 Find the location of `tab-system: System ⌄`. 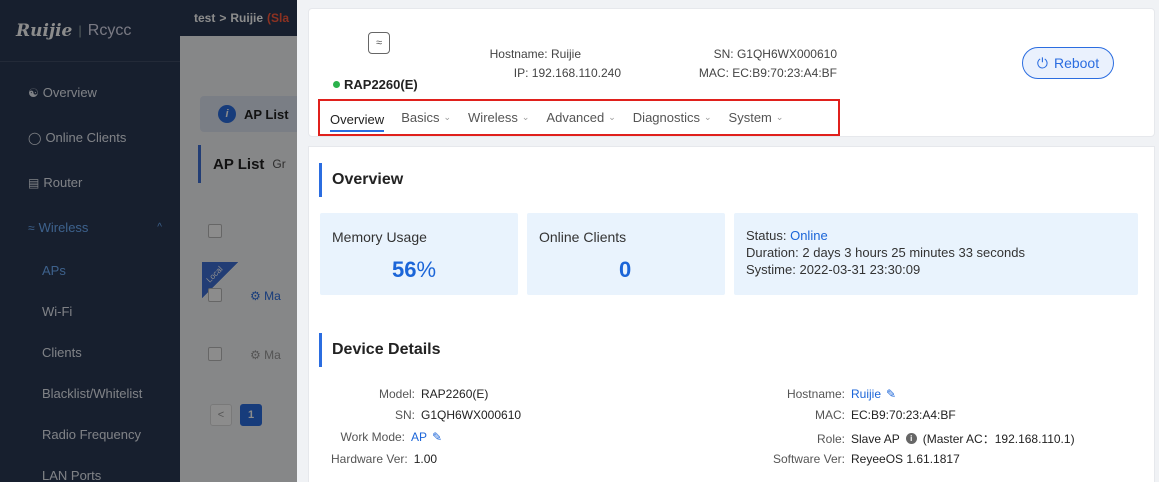

tab-system: System ⌄ is located at coordinates (756, 117).